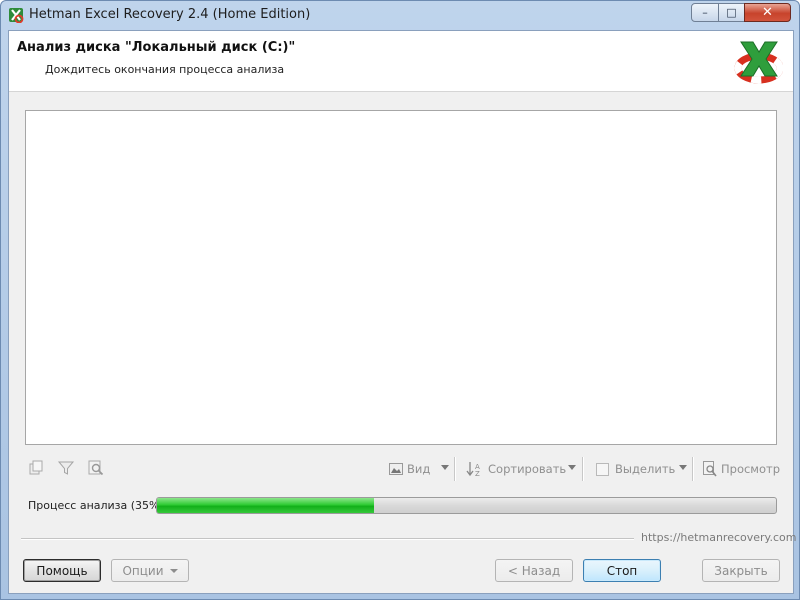 The image size is (800, 600). Describe the element at coordinates (66, 468) in the screenshot. I see `filter-icon` at that location.